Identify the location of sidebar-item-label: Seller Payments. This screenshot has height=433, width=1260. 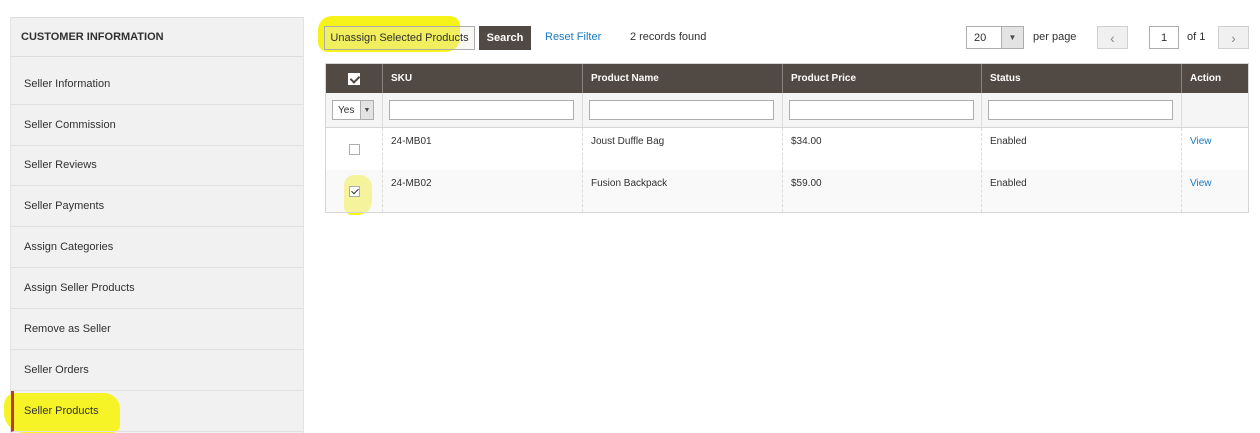
(64, 206).